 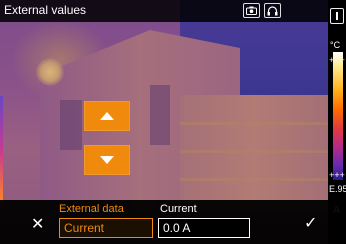 What do you see at coordinates (45, 10) in the screenshot?
I see `page-title: External values` at bounding box center [45, 10].